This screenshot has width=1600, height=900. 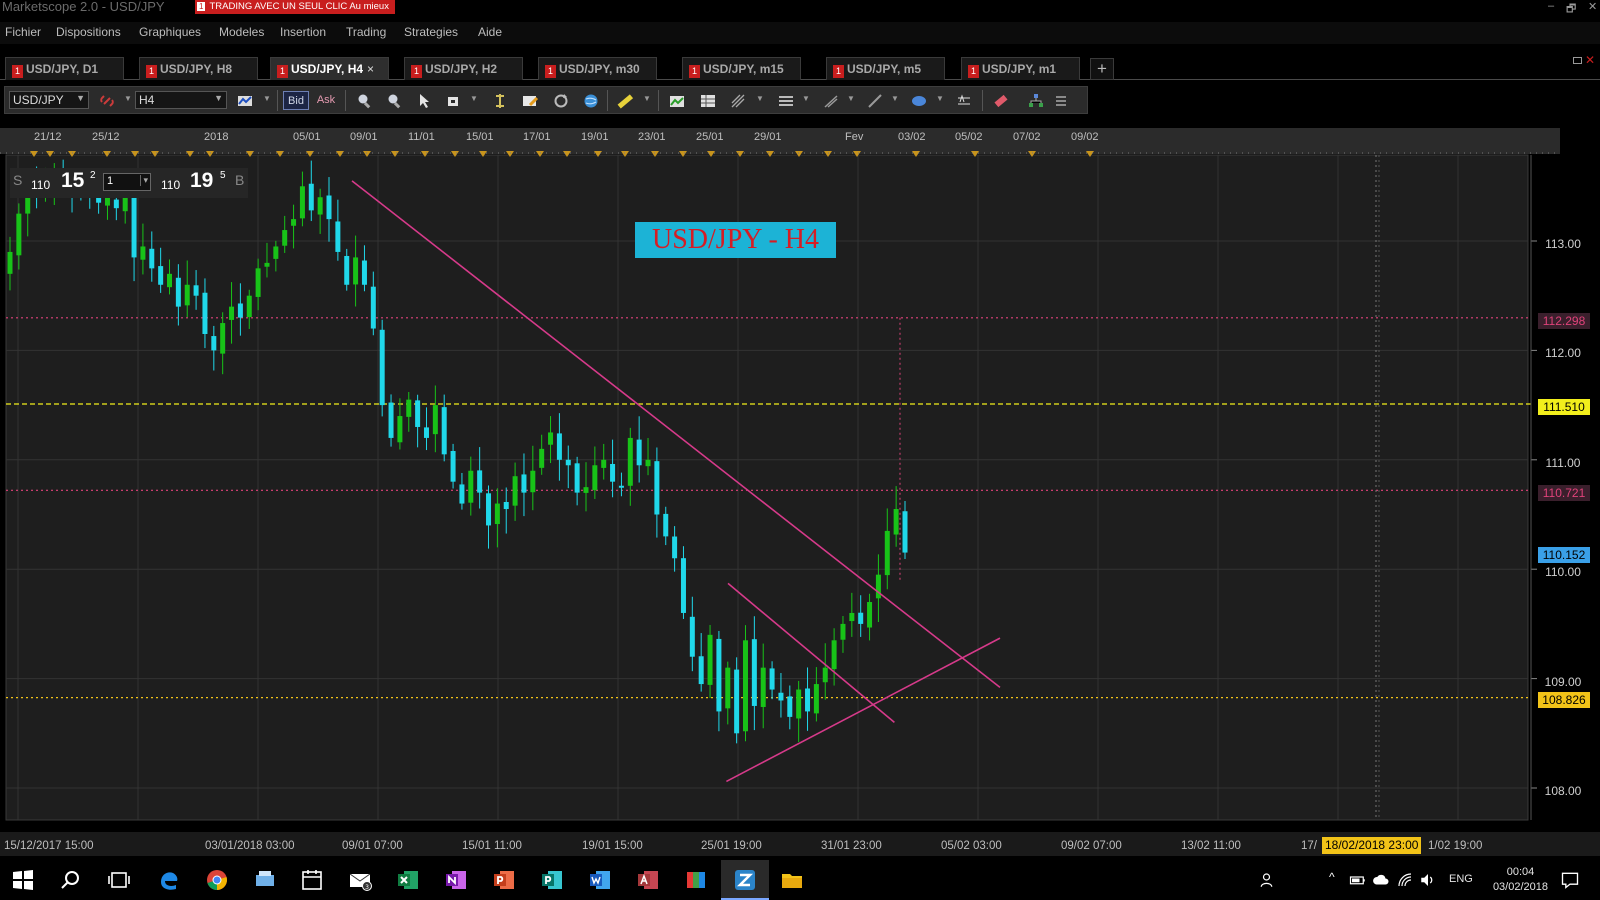 What do you see at coordinates (360, 880) in the screenshot?
I see `mail-icon: 3` at bounding box center [360, 880].